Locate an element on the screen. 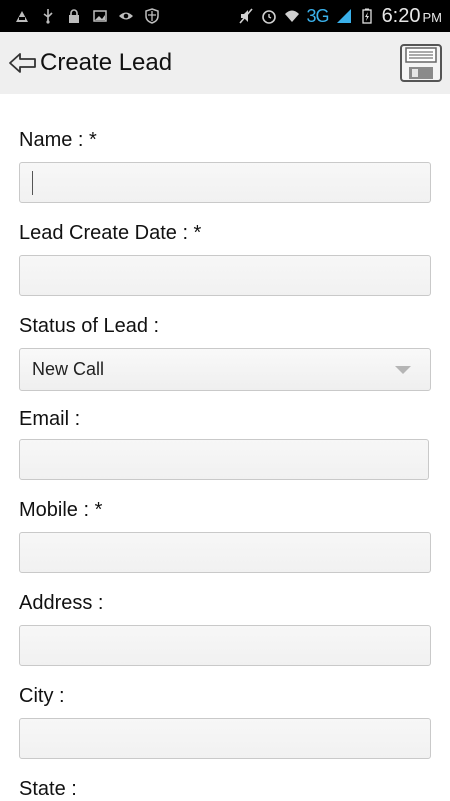 The height and width of the screenshot is (801, 450). lead-create-date-field is located at coordinates (225, 275).